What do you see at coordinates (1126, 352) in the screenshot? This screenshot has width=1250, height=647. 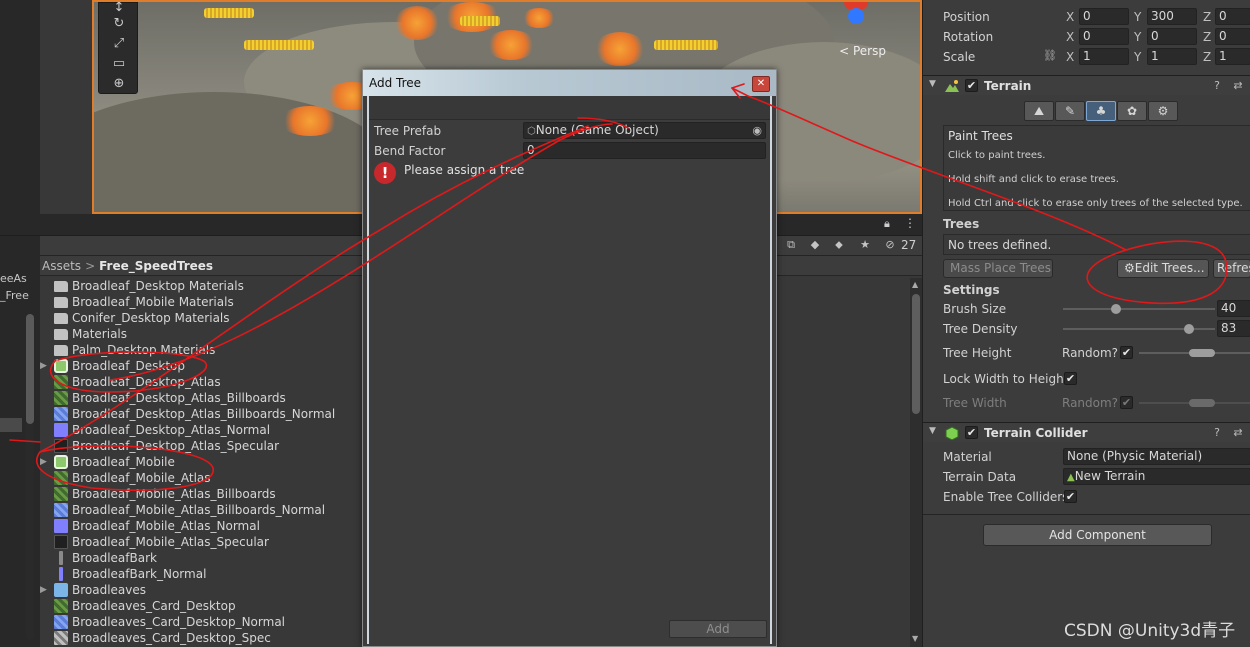 I see `tree-height-random-checkbox: ✔` at bounding box center [1126, 352].